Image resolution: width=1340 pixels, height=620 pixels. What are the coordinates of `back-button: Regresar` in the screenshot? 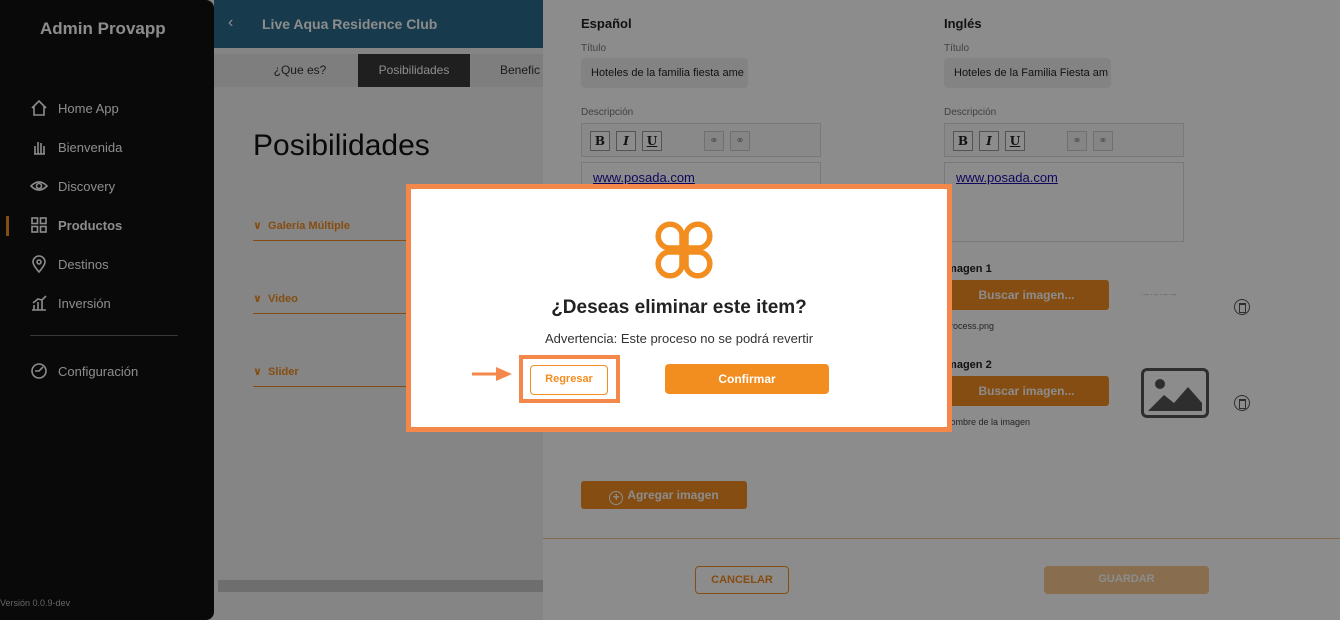 It's located at (569, 380).